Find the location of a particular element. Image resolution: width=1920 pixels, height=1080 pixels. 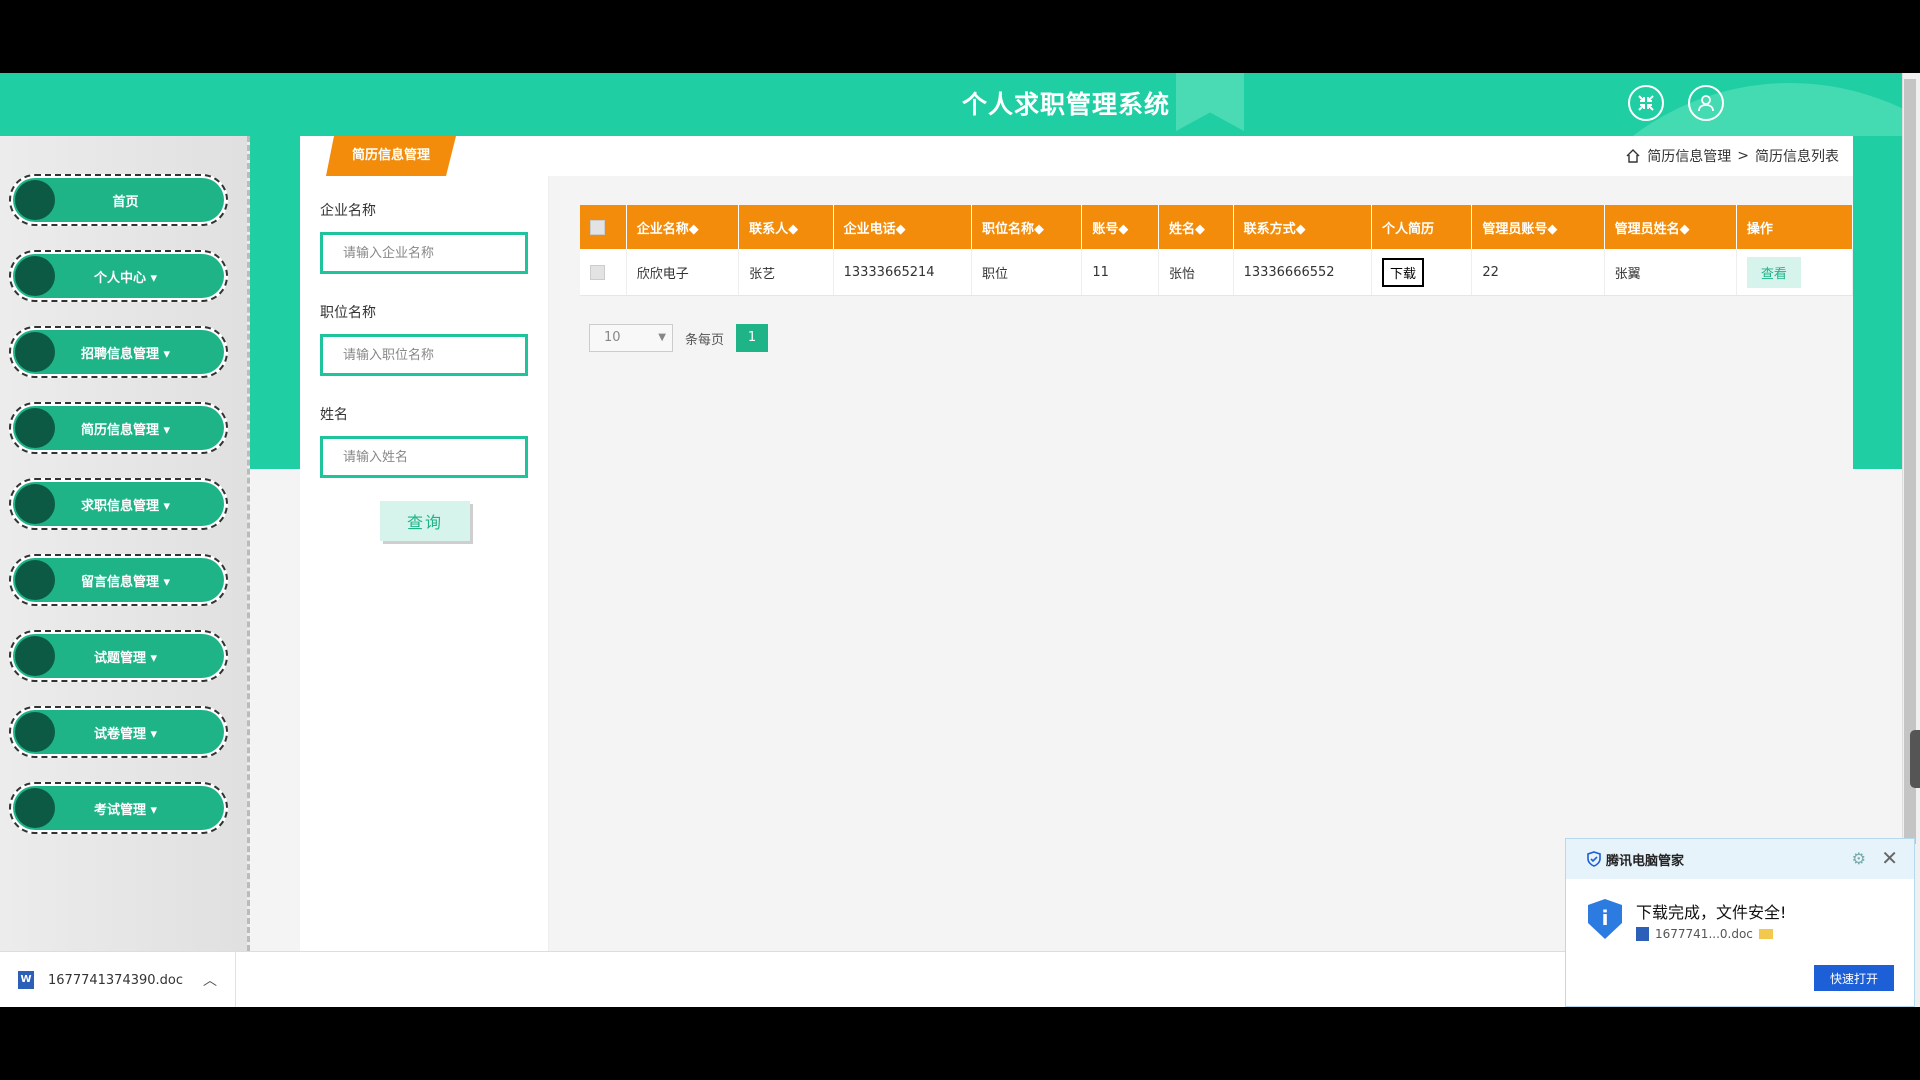

download-resume-button: 下载 is located at coordinates (1403, 272).